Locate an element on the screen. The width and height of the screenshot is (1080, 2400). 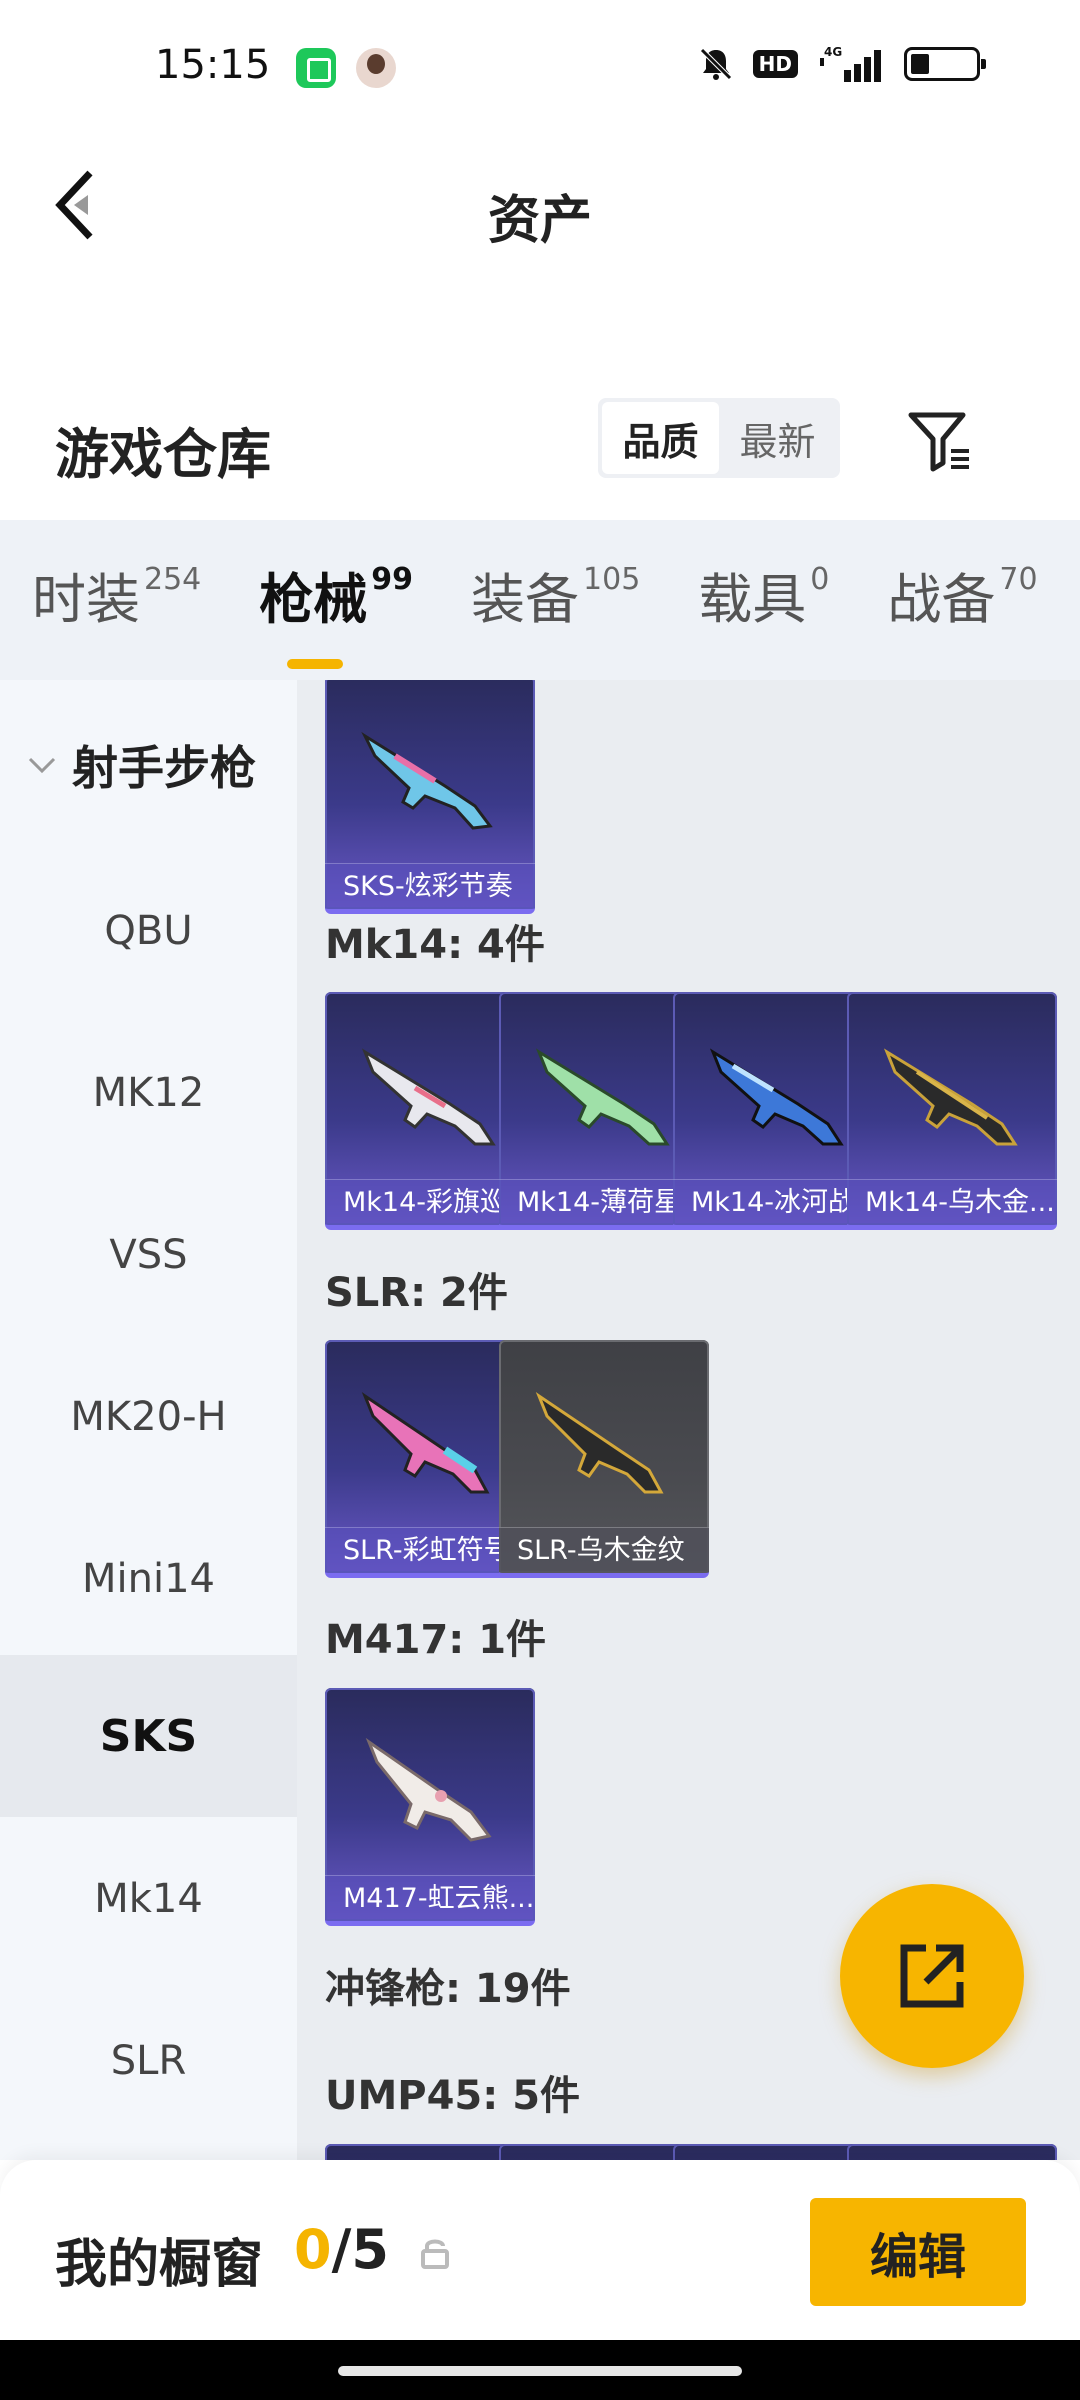
tab-supplies: 战备 70 is located at coordinates (933, 596).